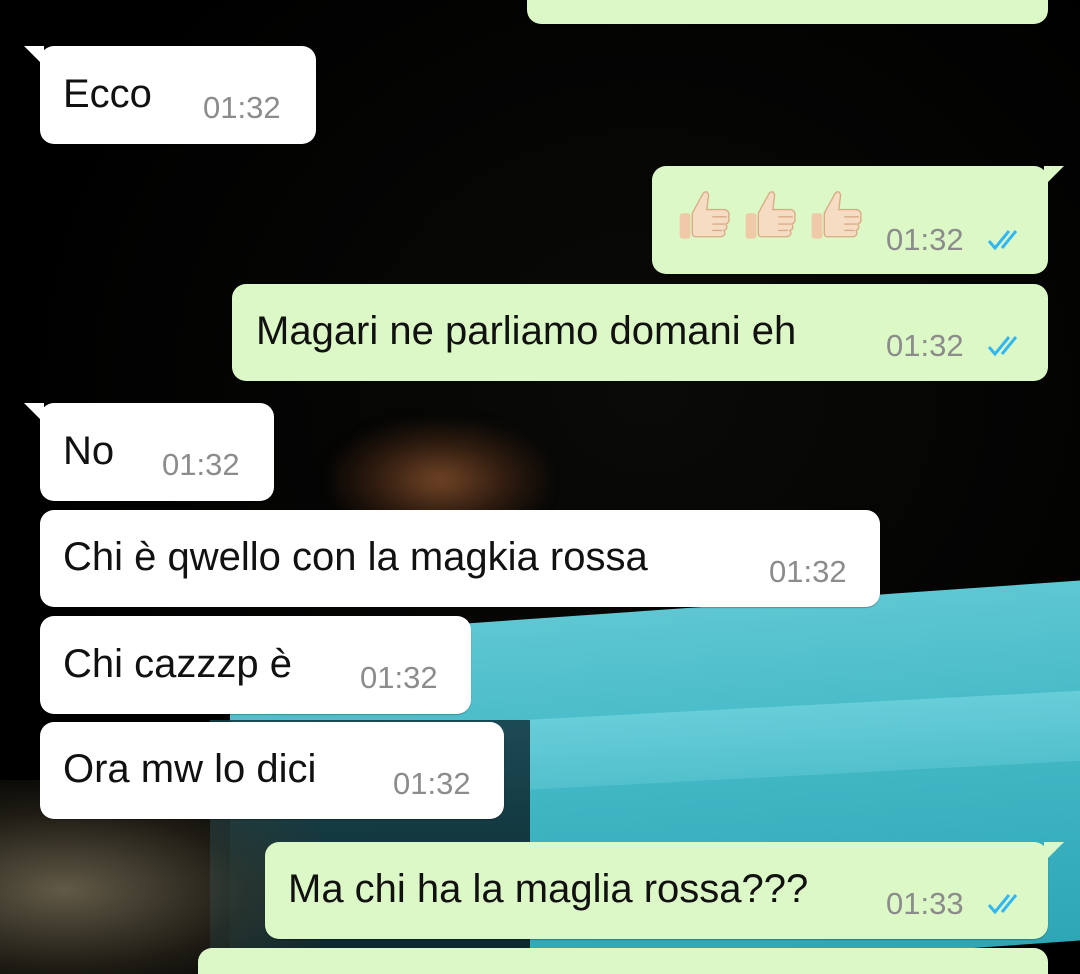  What do you see at coordinates (190, 769) in the screenshot?
I see `message-text: Ora mw lo dici` at bounding box center [190, 769].